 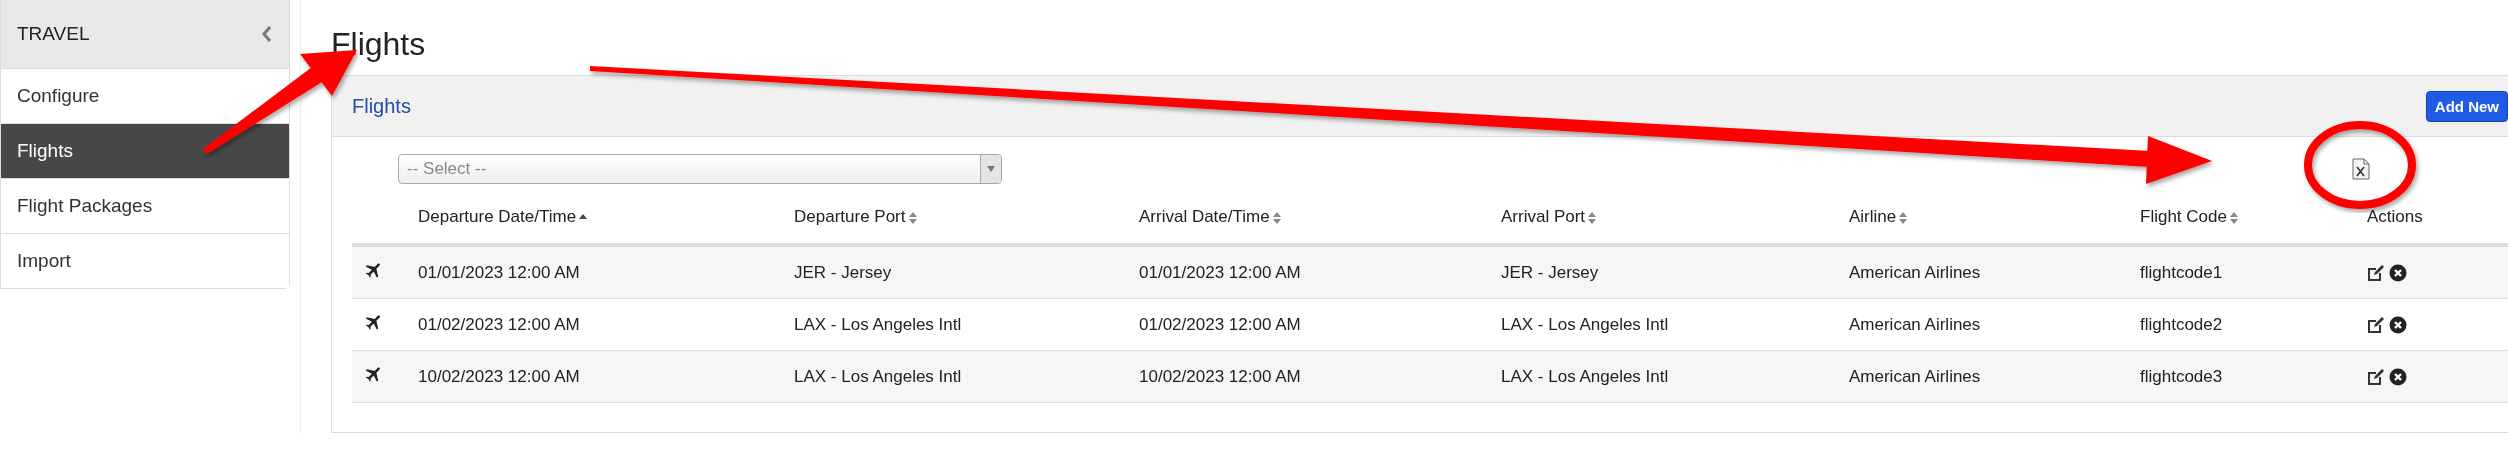 I want to click on table-cell: flightcode1, so click(x=2181, y=272).